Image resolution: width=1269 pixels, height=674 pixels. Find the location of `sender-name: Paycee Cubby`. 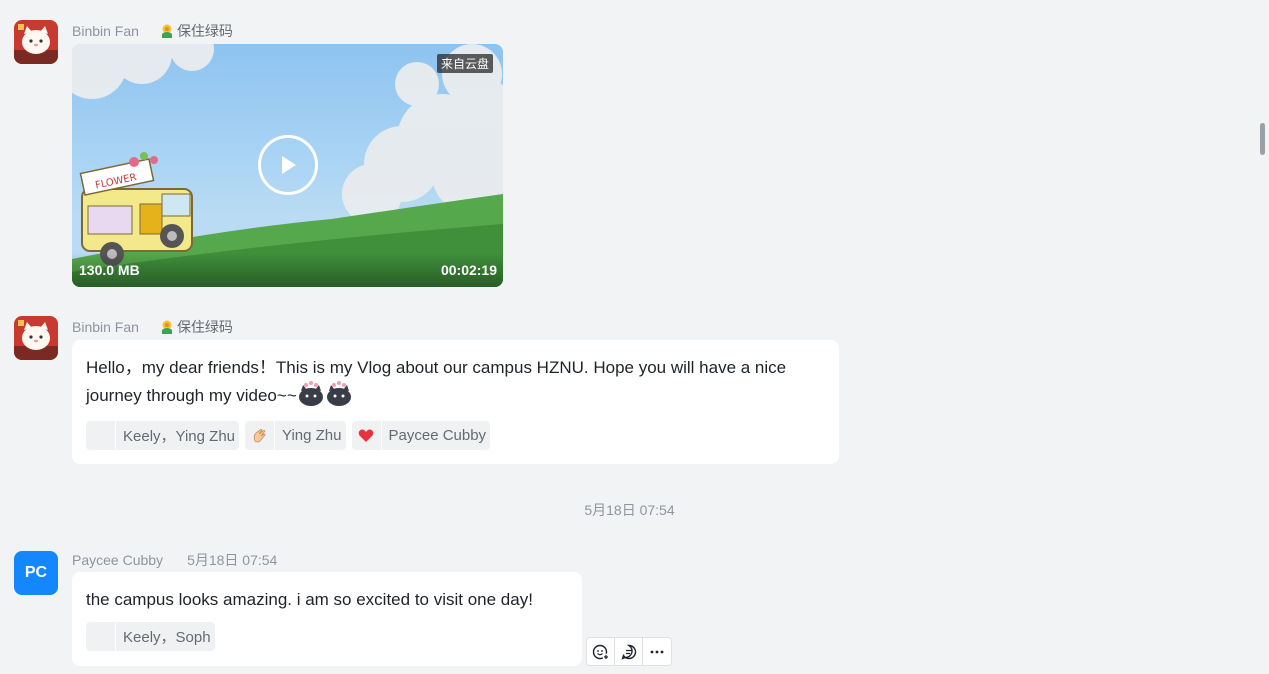

sender-name: Paycee Cubby is located at coordinates (117, 560).